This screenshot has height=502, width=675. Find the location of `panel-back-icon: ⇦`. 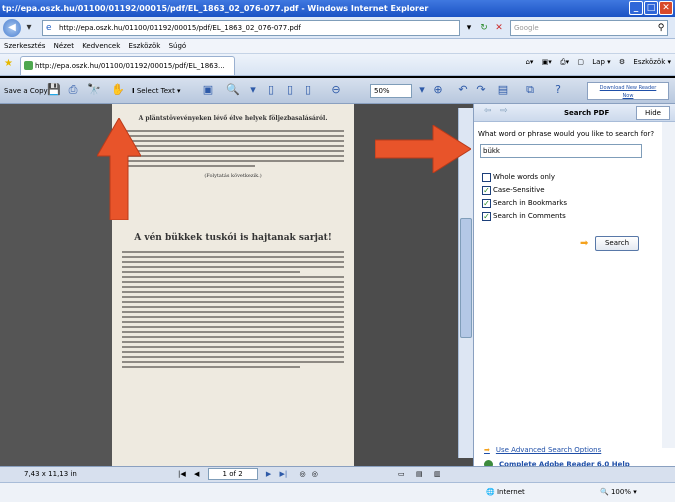

panel-back-icon: ⇦ is located at coordinates (488, 111).